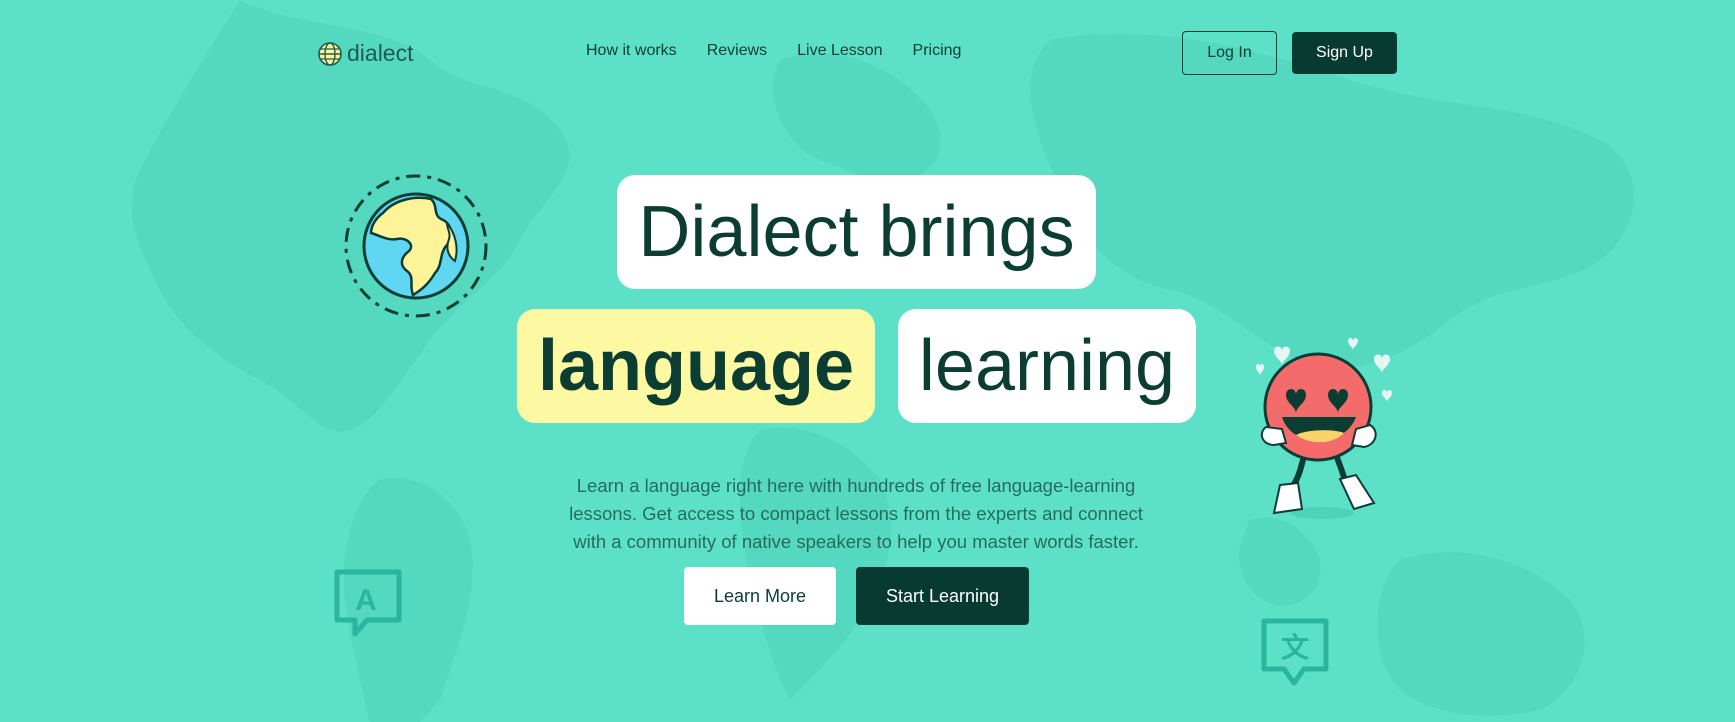  I want to click on nav-pricing: Pricing, so click(937, 51).